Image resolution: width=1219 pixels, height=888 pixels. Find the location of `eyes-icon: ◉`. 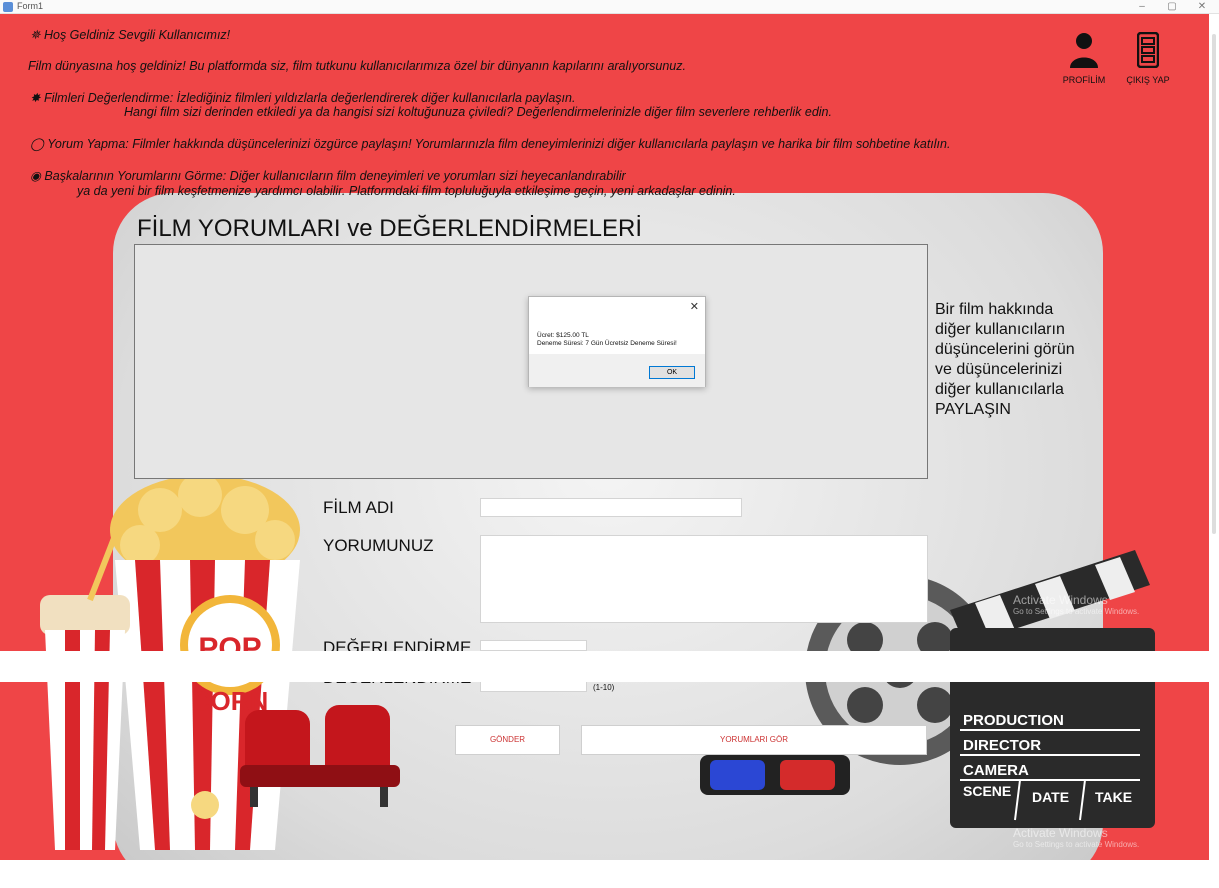

eyes-icon: ◉ is located at coordinates (35, 176).